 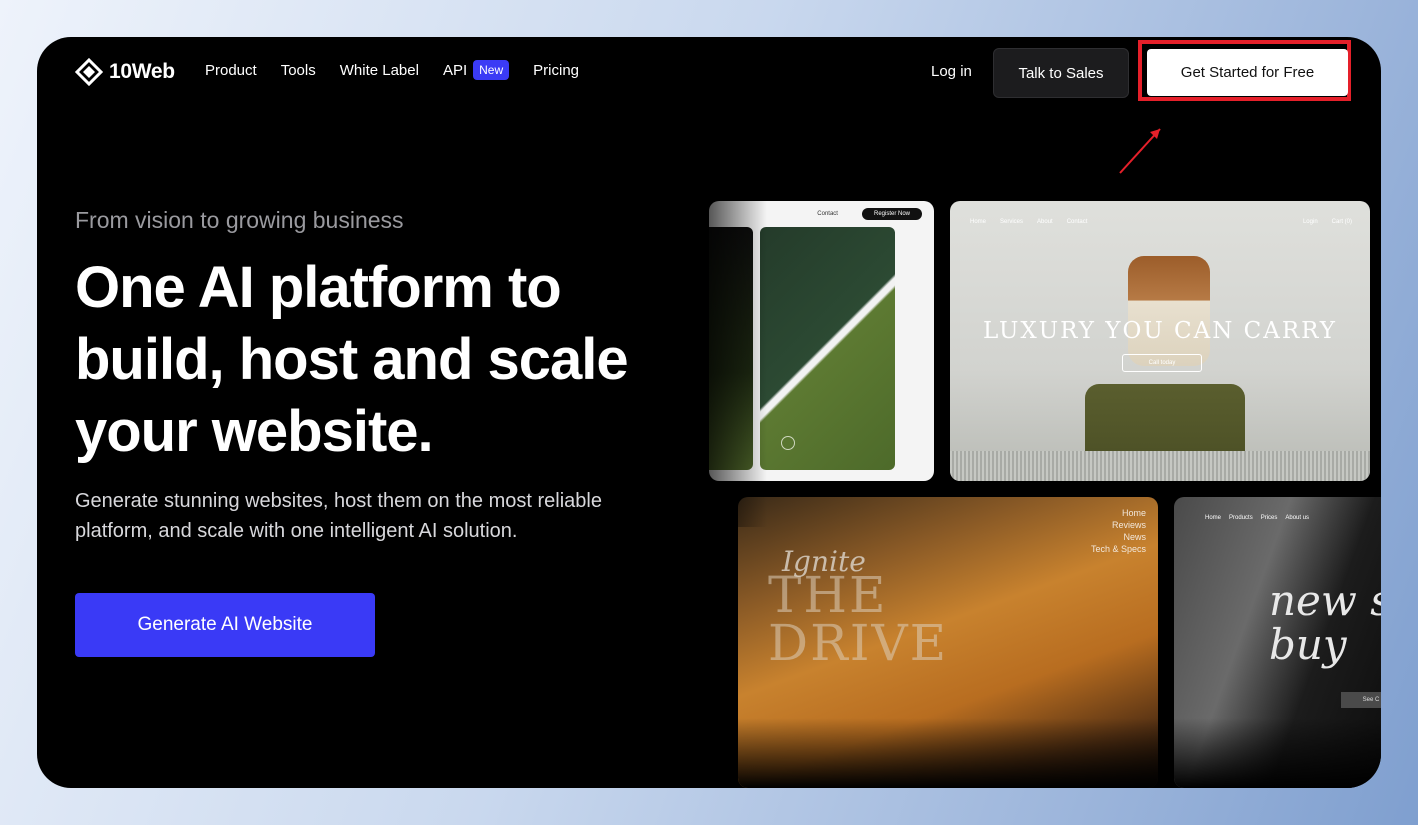 What do you see at coordinates (1361, 700) in the screenshot?
I see `card4-button: See C` at bounding box center [1361, 700].